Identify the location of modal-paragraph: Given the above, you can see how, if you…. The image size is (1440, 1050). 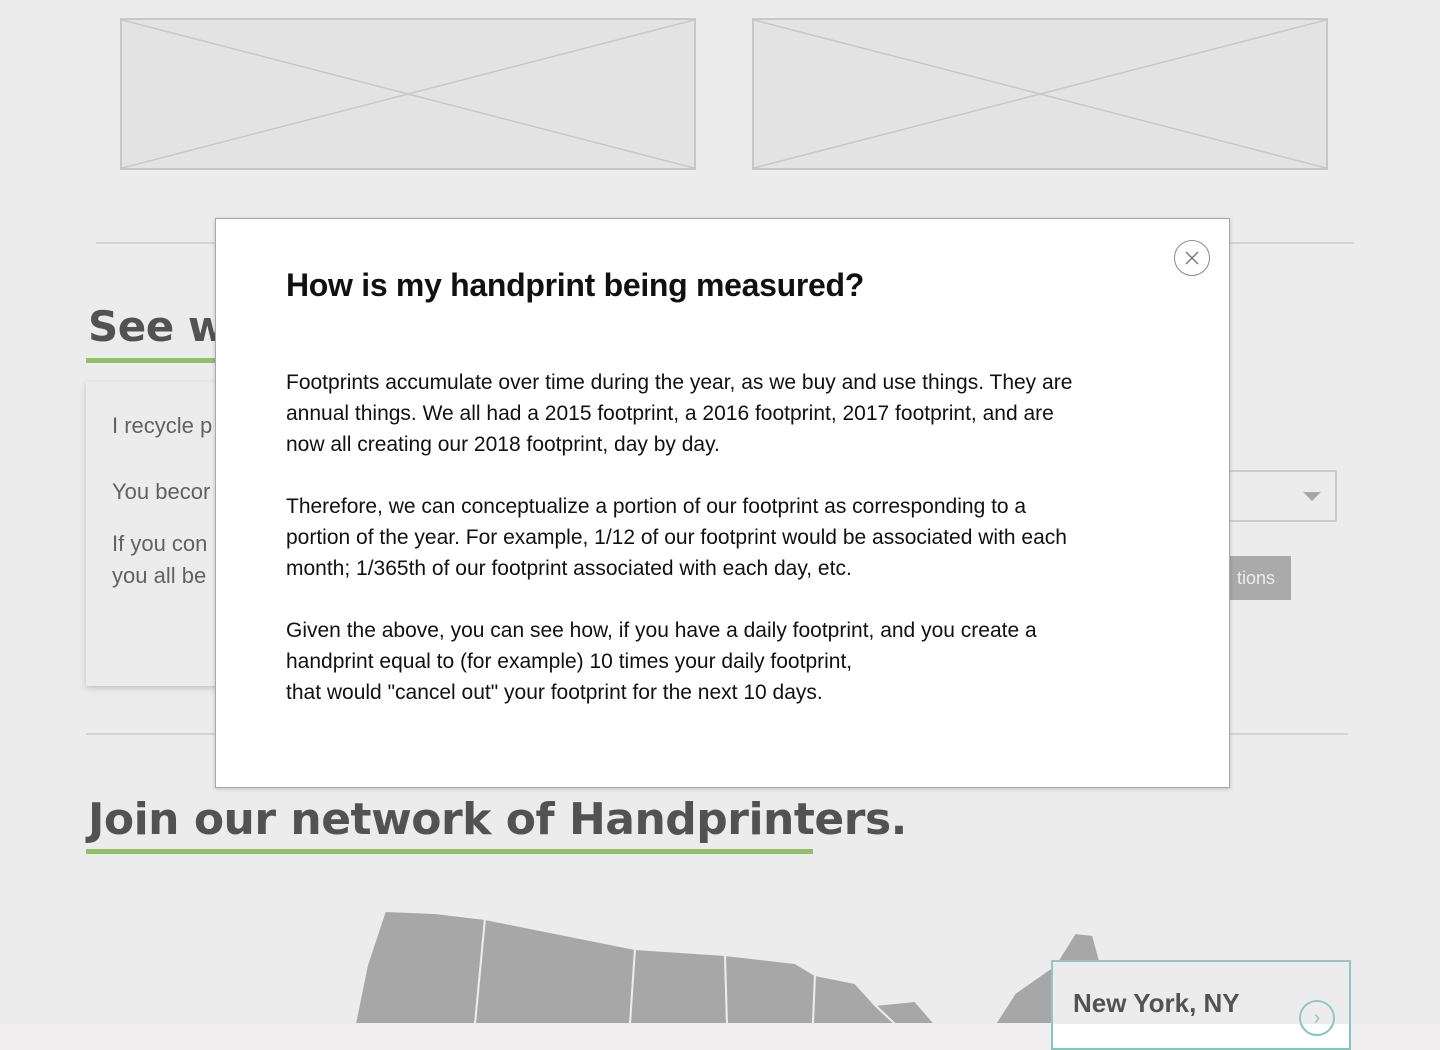
(661, 661).